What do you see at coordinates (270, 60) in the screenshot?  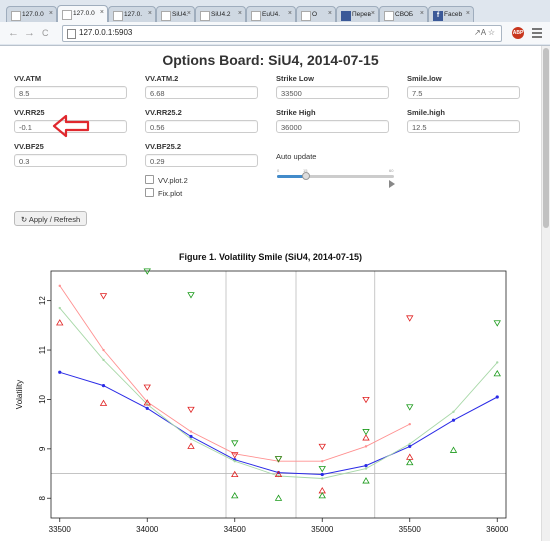 I see `page-title: Options Board: SiU4, 2014-07-15` at bounding box center [270, 60].